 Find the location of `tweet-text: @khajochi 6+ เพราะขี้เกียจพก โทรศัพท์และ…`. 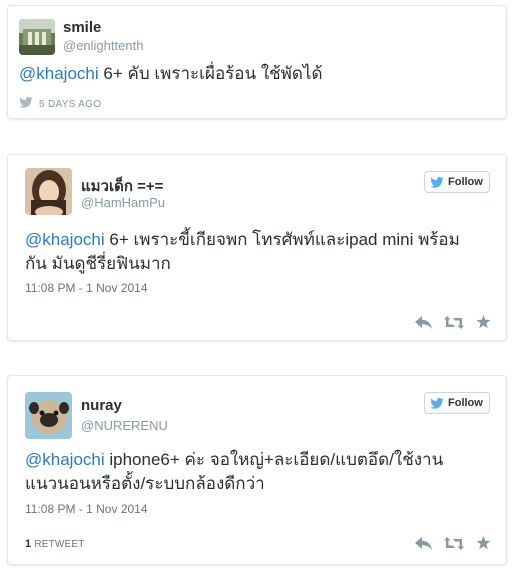

tweet-text: @khajochi 6+ เพราะขี้เกียจพก โทรศัพท์และ… is located at coordinates (250, 252).